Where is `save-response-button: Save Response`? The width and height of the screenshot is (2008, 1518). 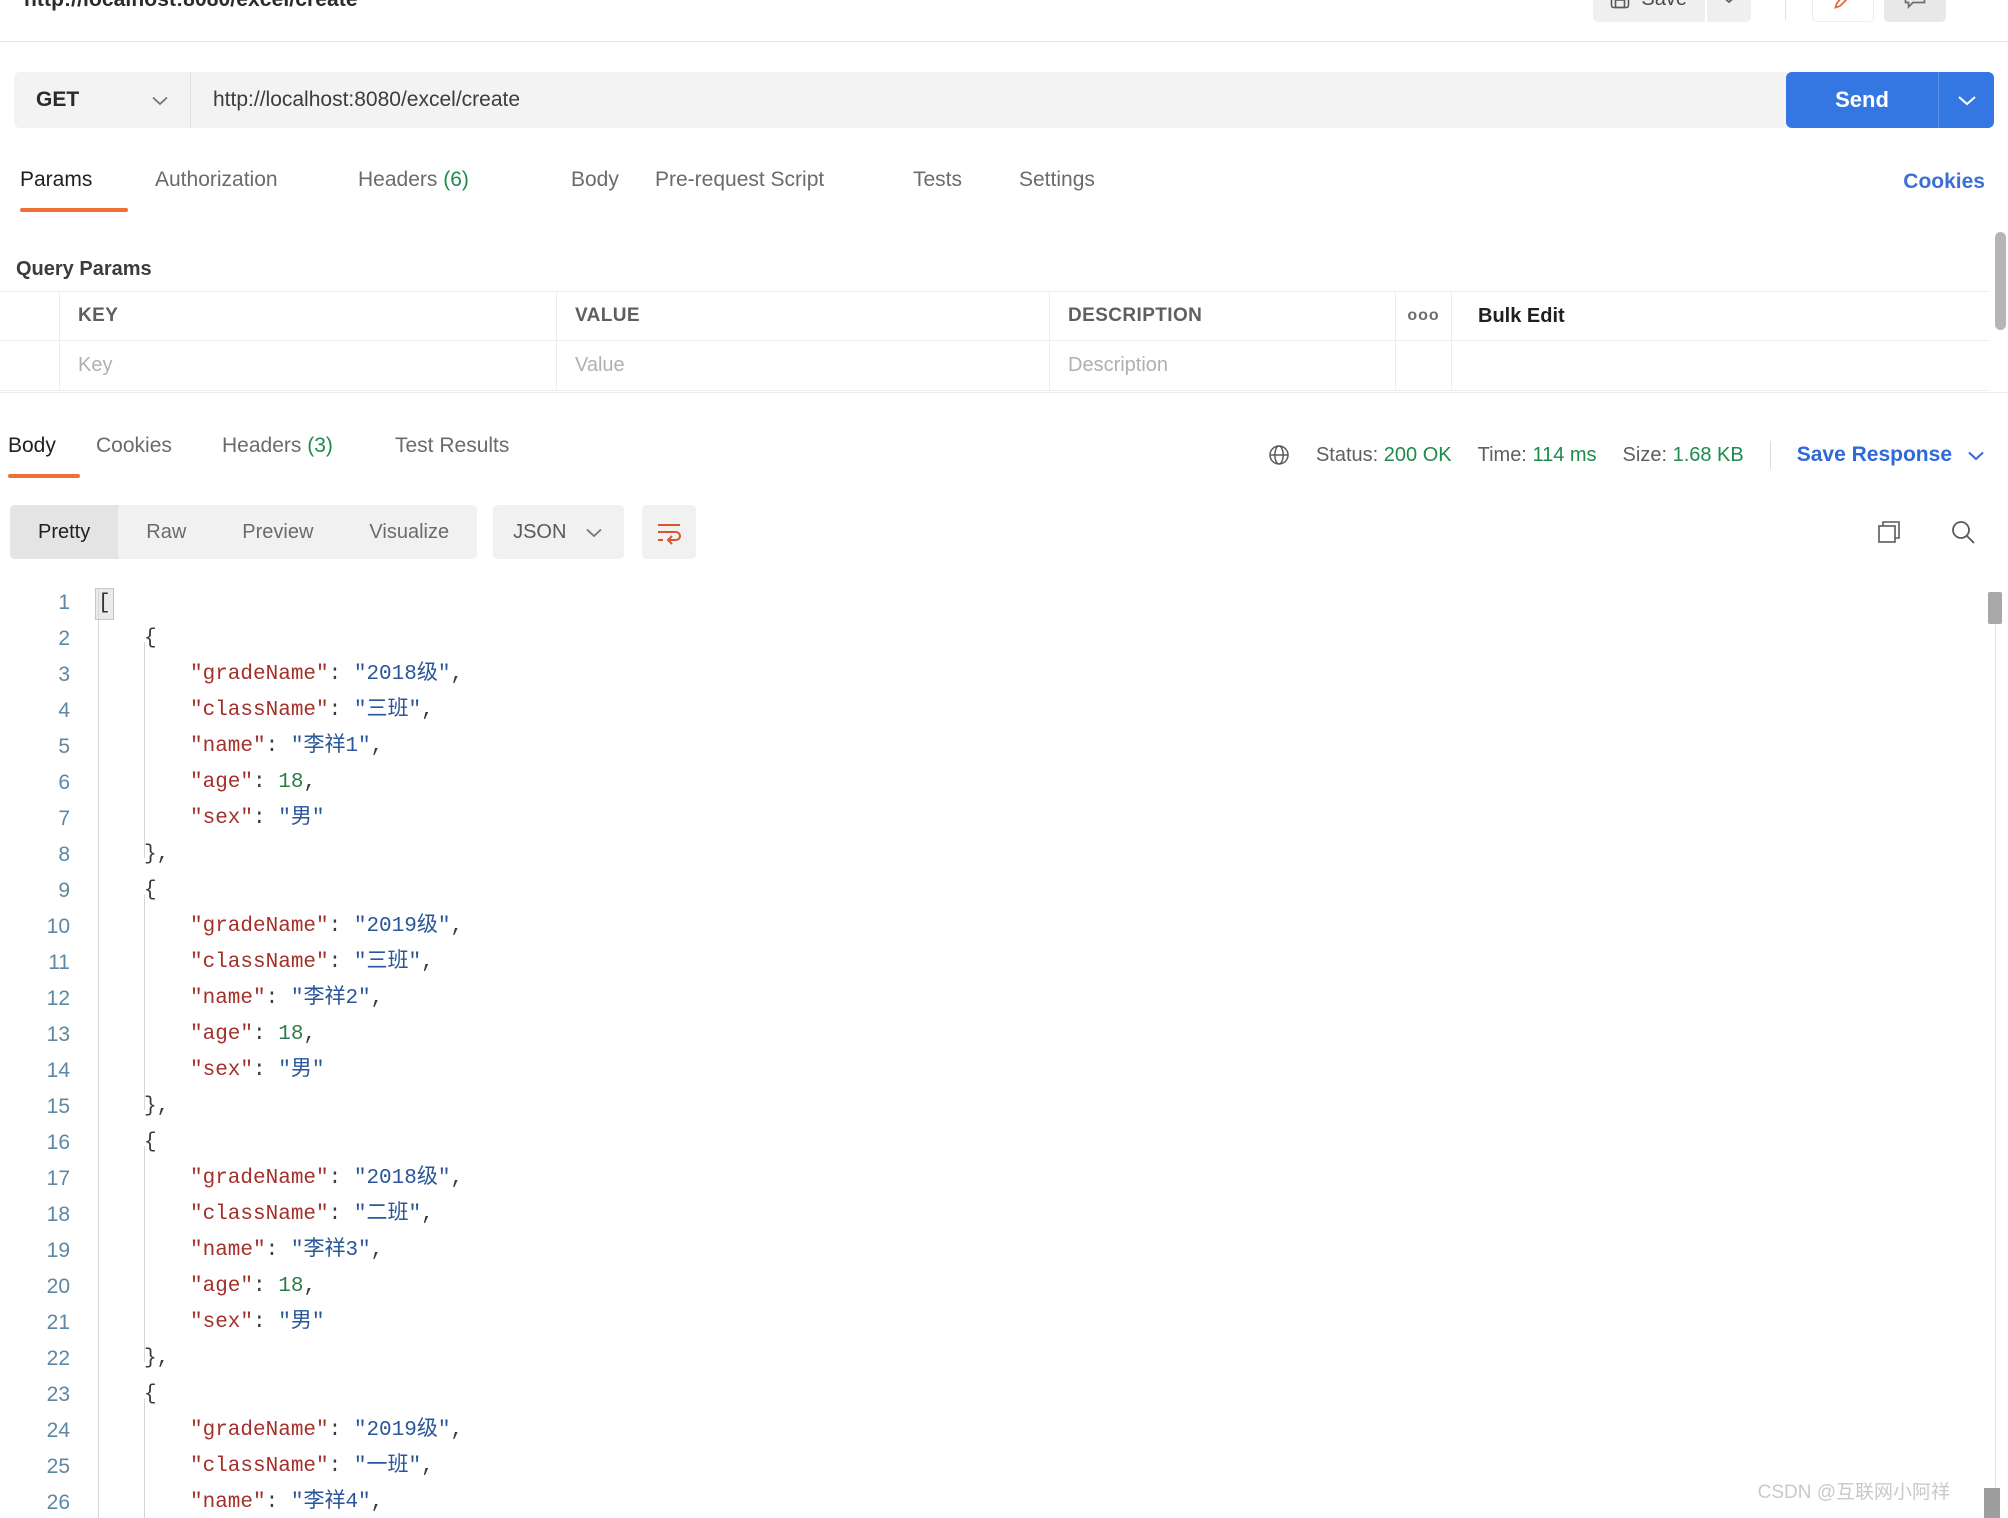
save-response-button: Save Response is located at coordinates (1891, 455).